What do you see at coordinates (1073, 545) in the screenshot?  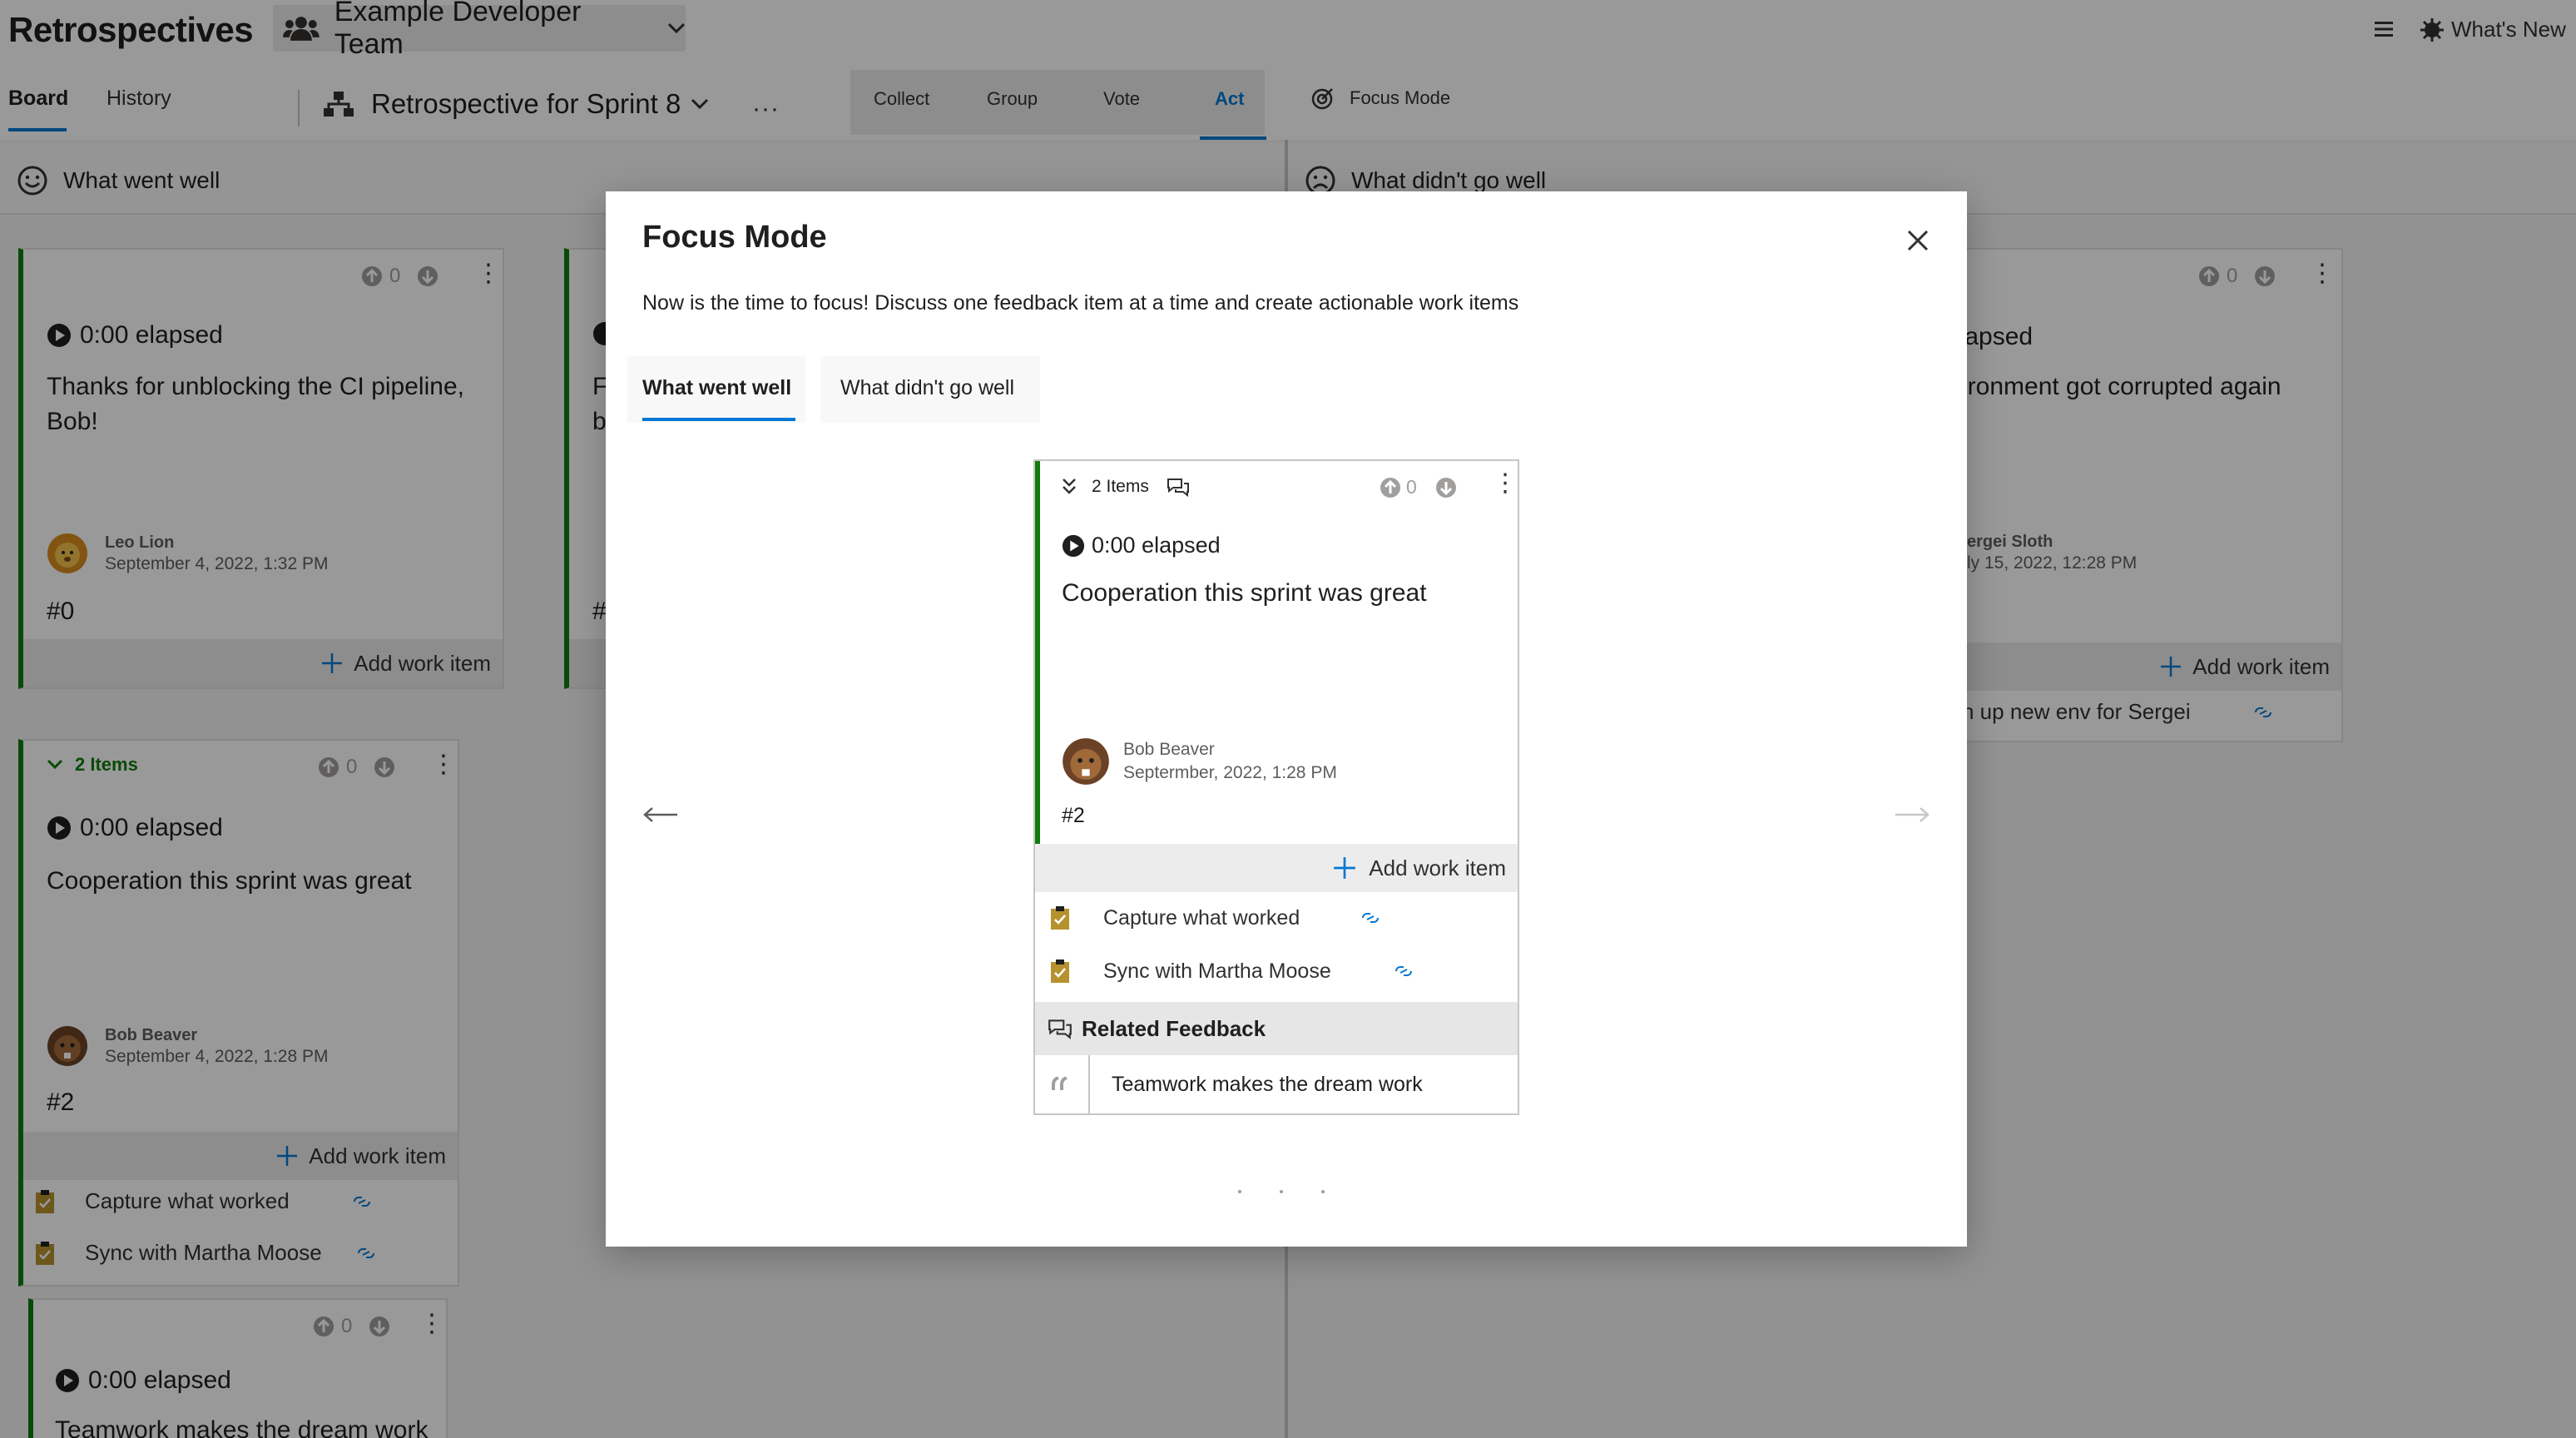 I see `play-icon` at bounding box center [1073, 545].